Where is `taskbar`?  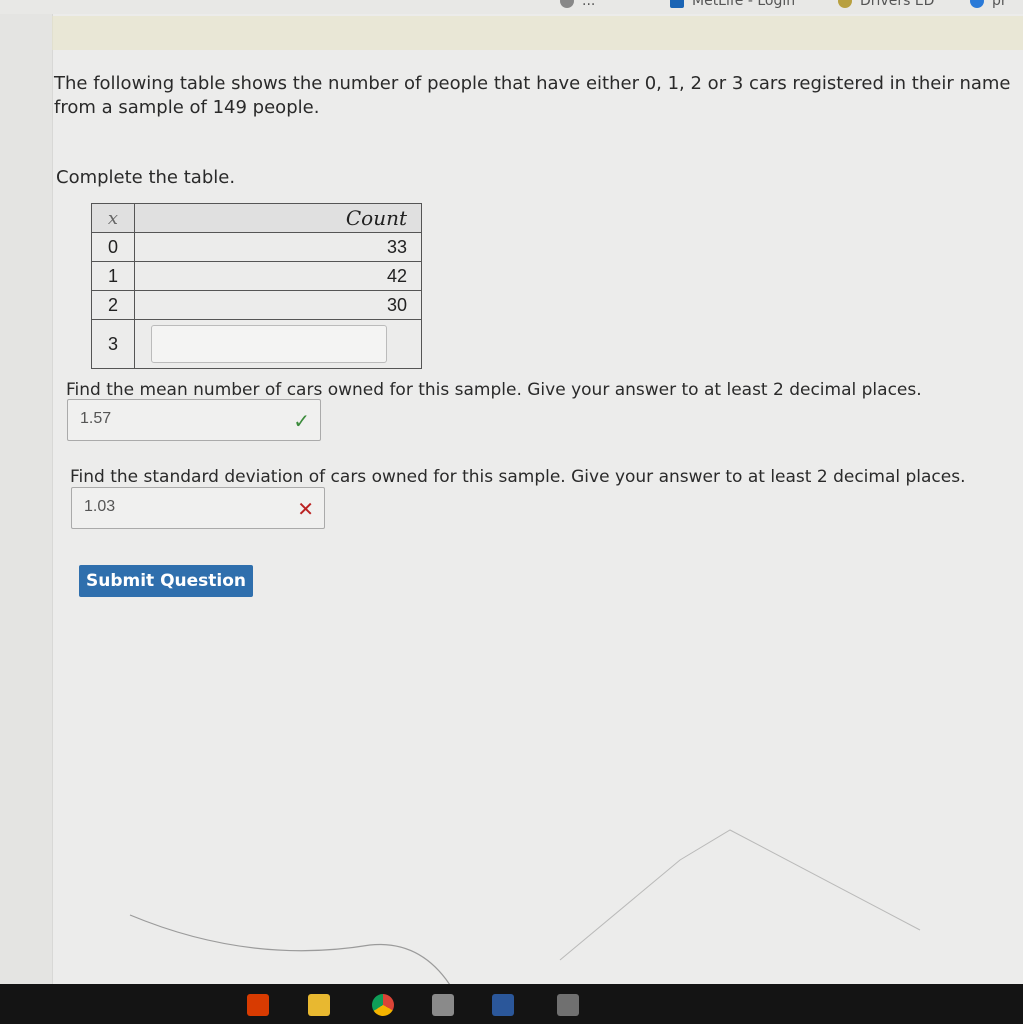
taskbar is located at coordinates (511, 1004).